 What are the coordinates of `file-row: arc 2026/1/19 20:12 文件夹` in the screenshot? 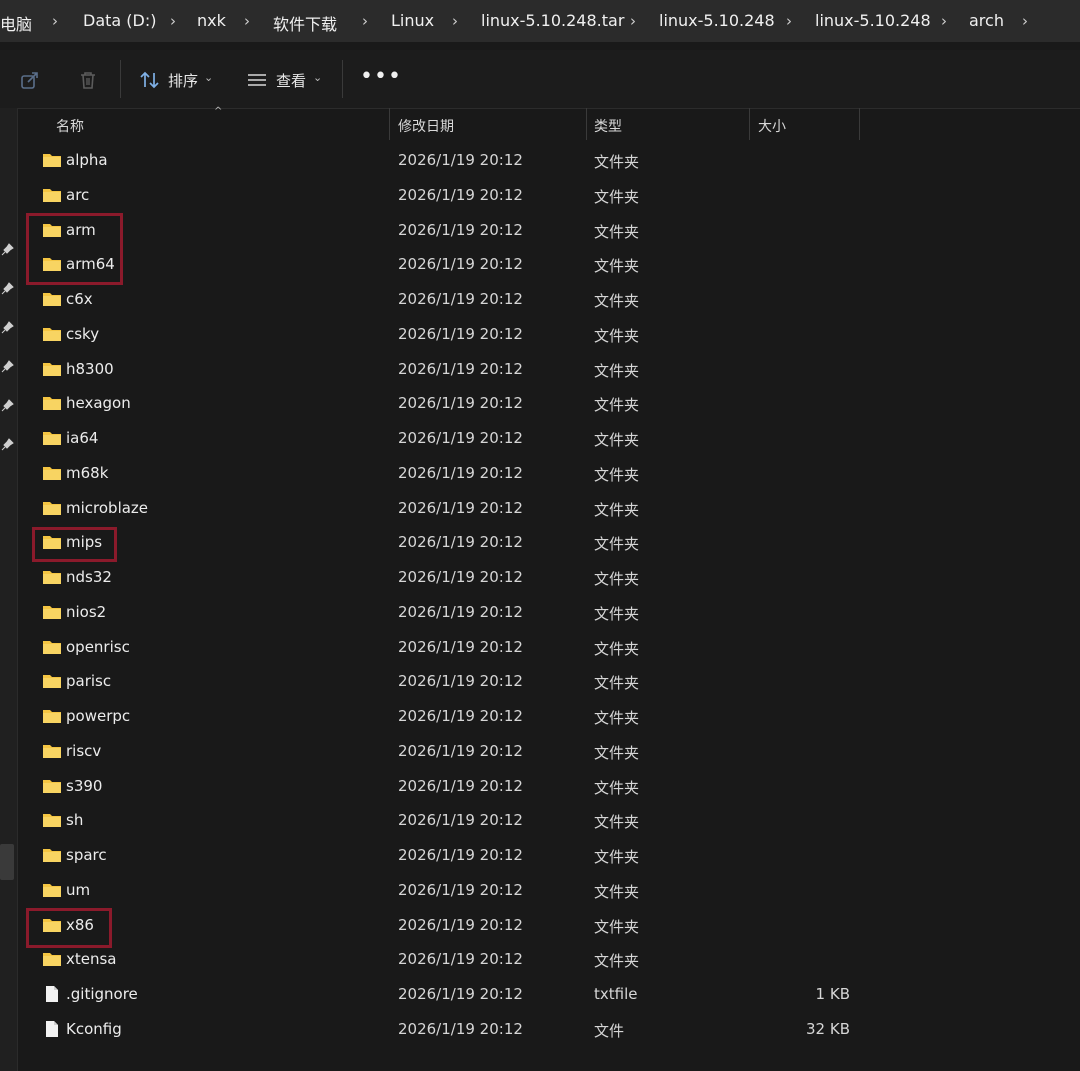 It's located at (540, 195).